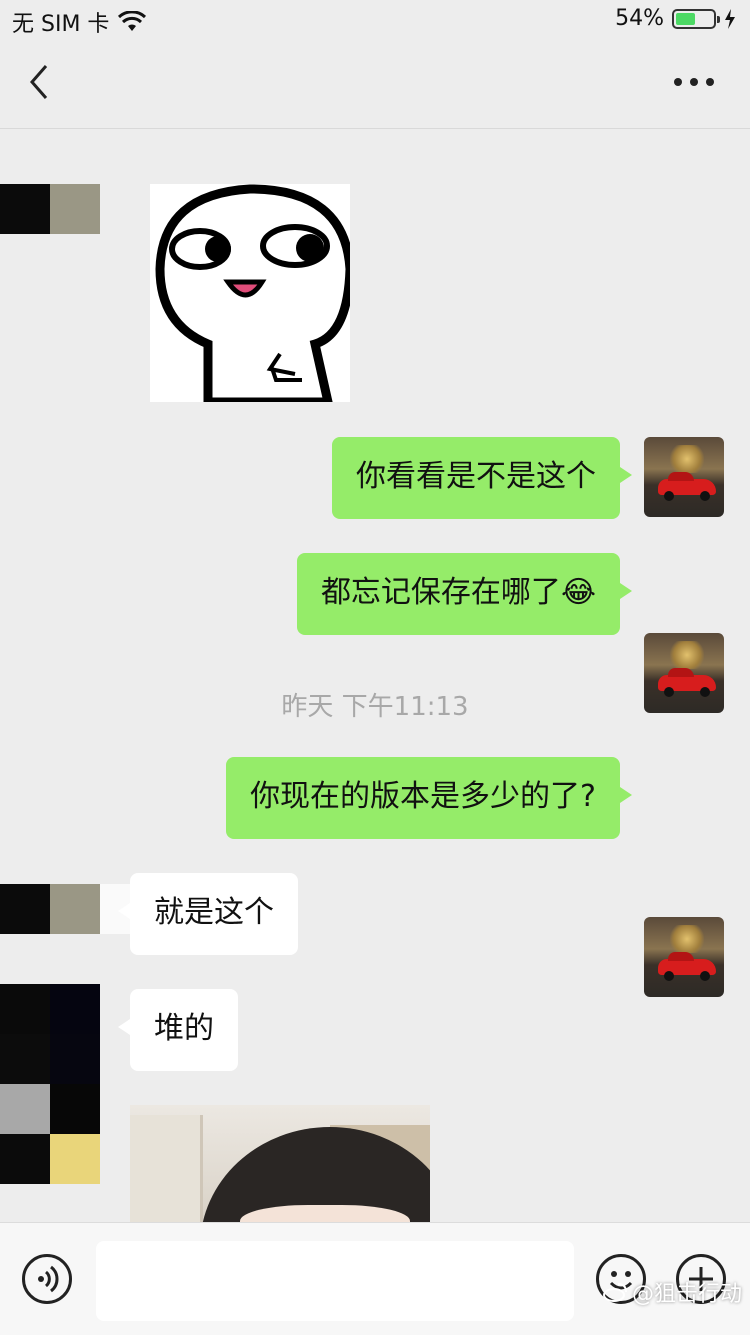  I want to click on laughing-crying-emoji: 😂, so click(578, 592).